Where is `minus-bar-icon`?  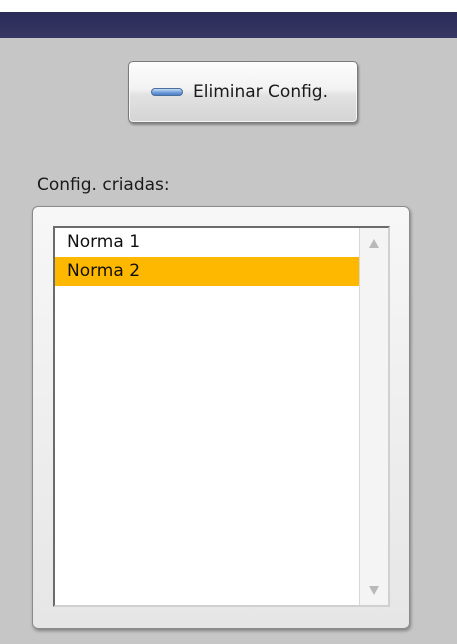
minus-bar-icon is located at coordinates (167, 92).